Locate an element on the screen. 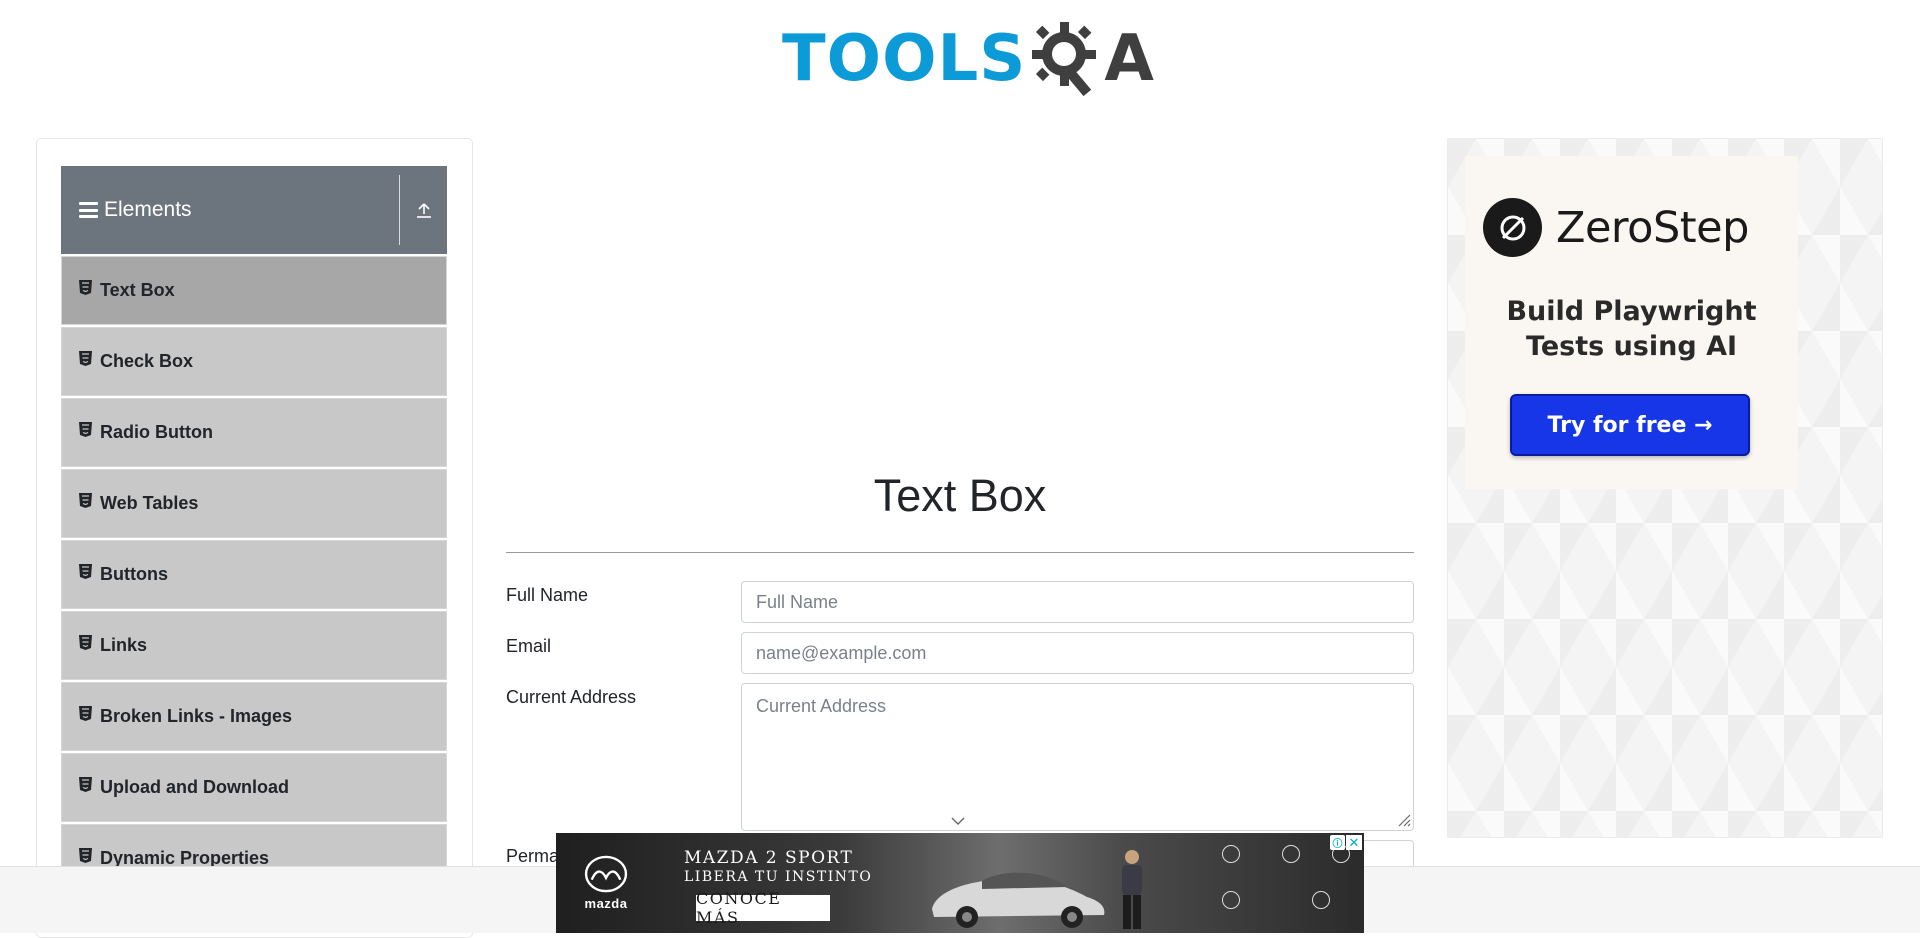 The width and height of the screenshot is (1920, 938). elements-group-title: Elements is located at coordinates (230, 210).